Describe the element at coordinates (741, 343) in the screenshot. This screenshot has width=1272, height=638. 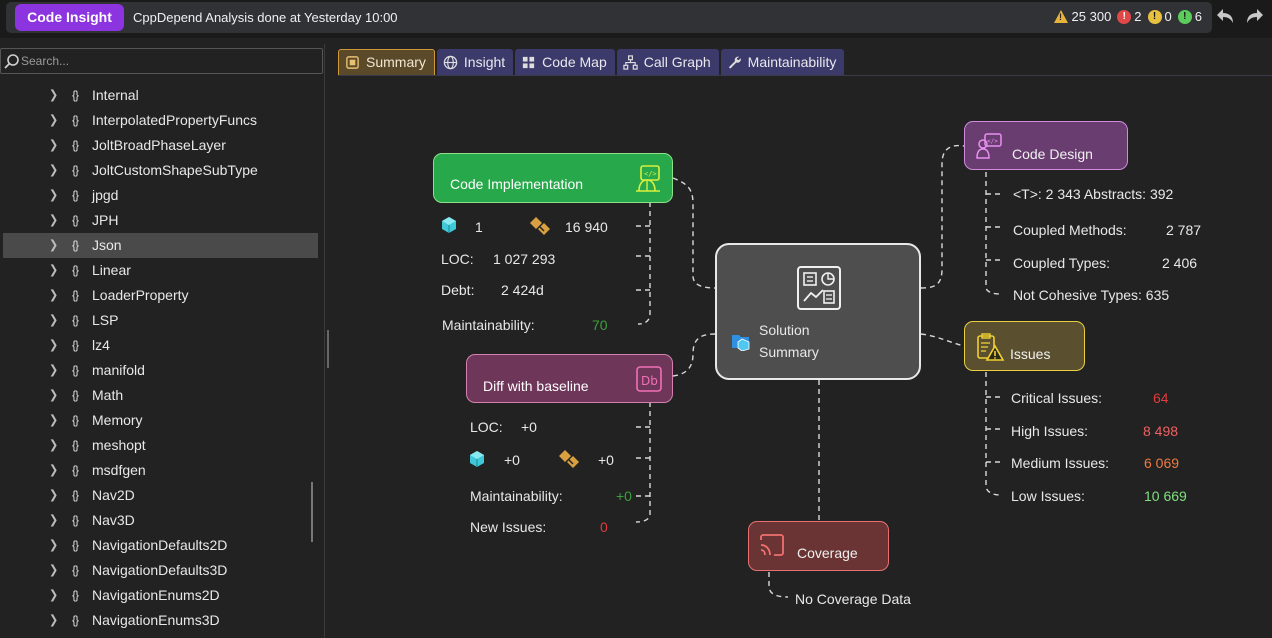
I see `solution-icon` at that location.